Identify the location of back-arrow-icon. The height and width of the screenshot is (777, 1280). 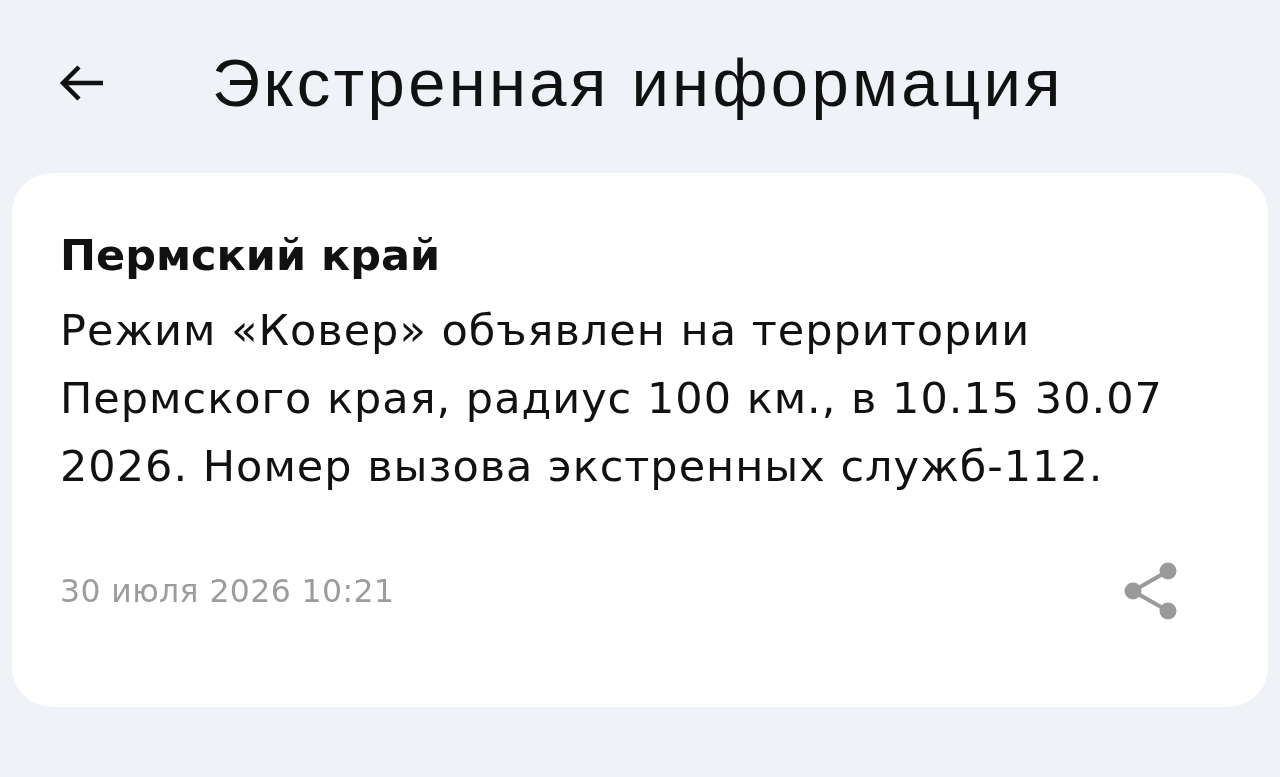
(82, 82).